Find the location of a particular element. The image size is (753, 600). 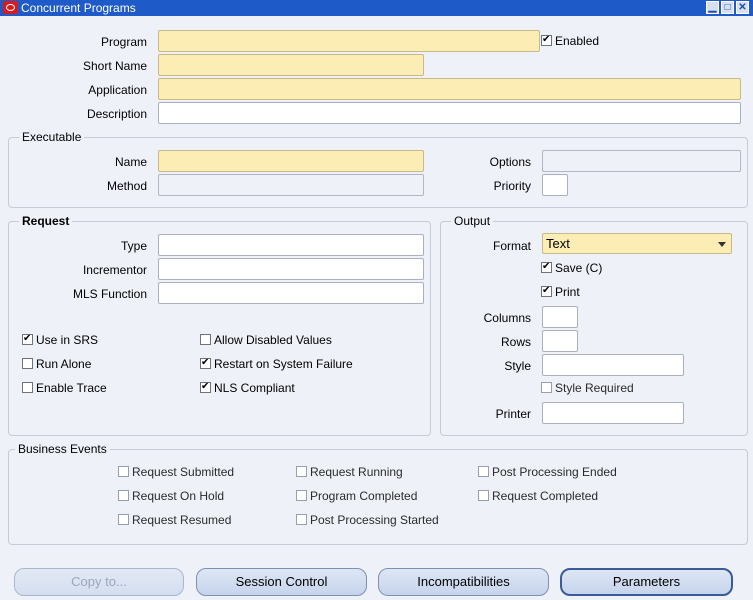

executable-group is located at coordinates (378, 172).